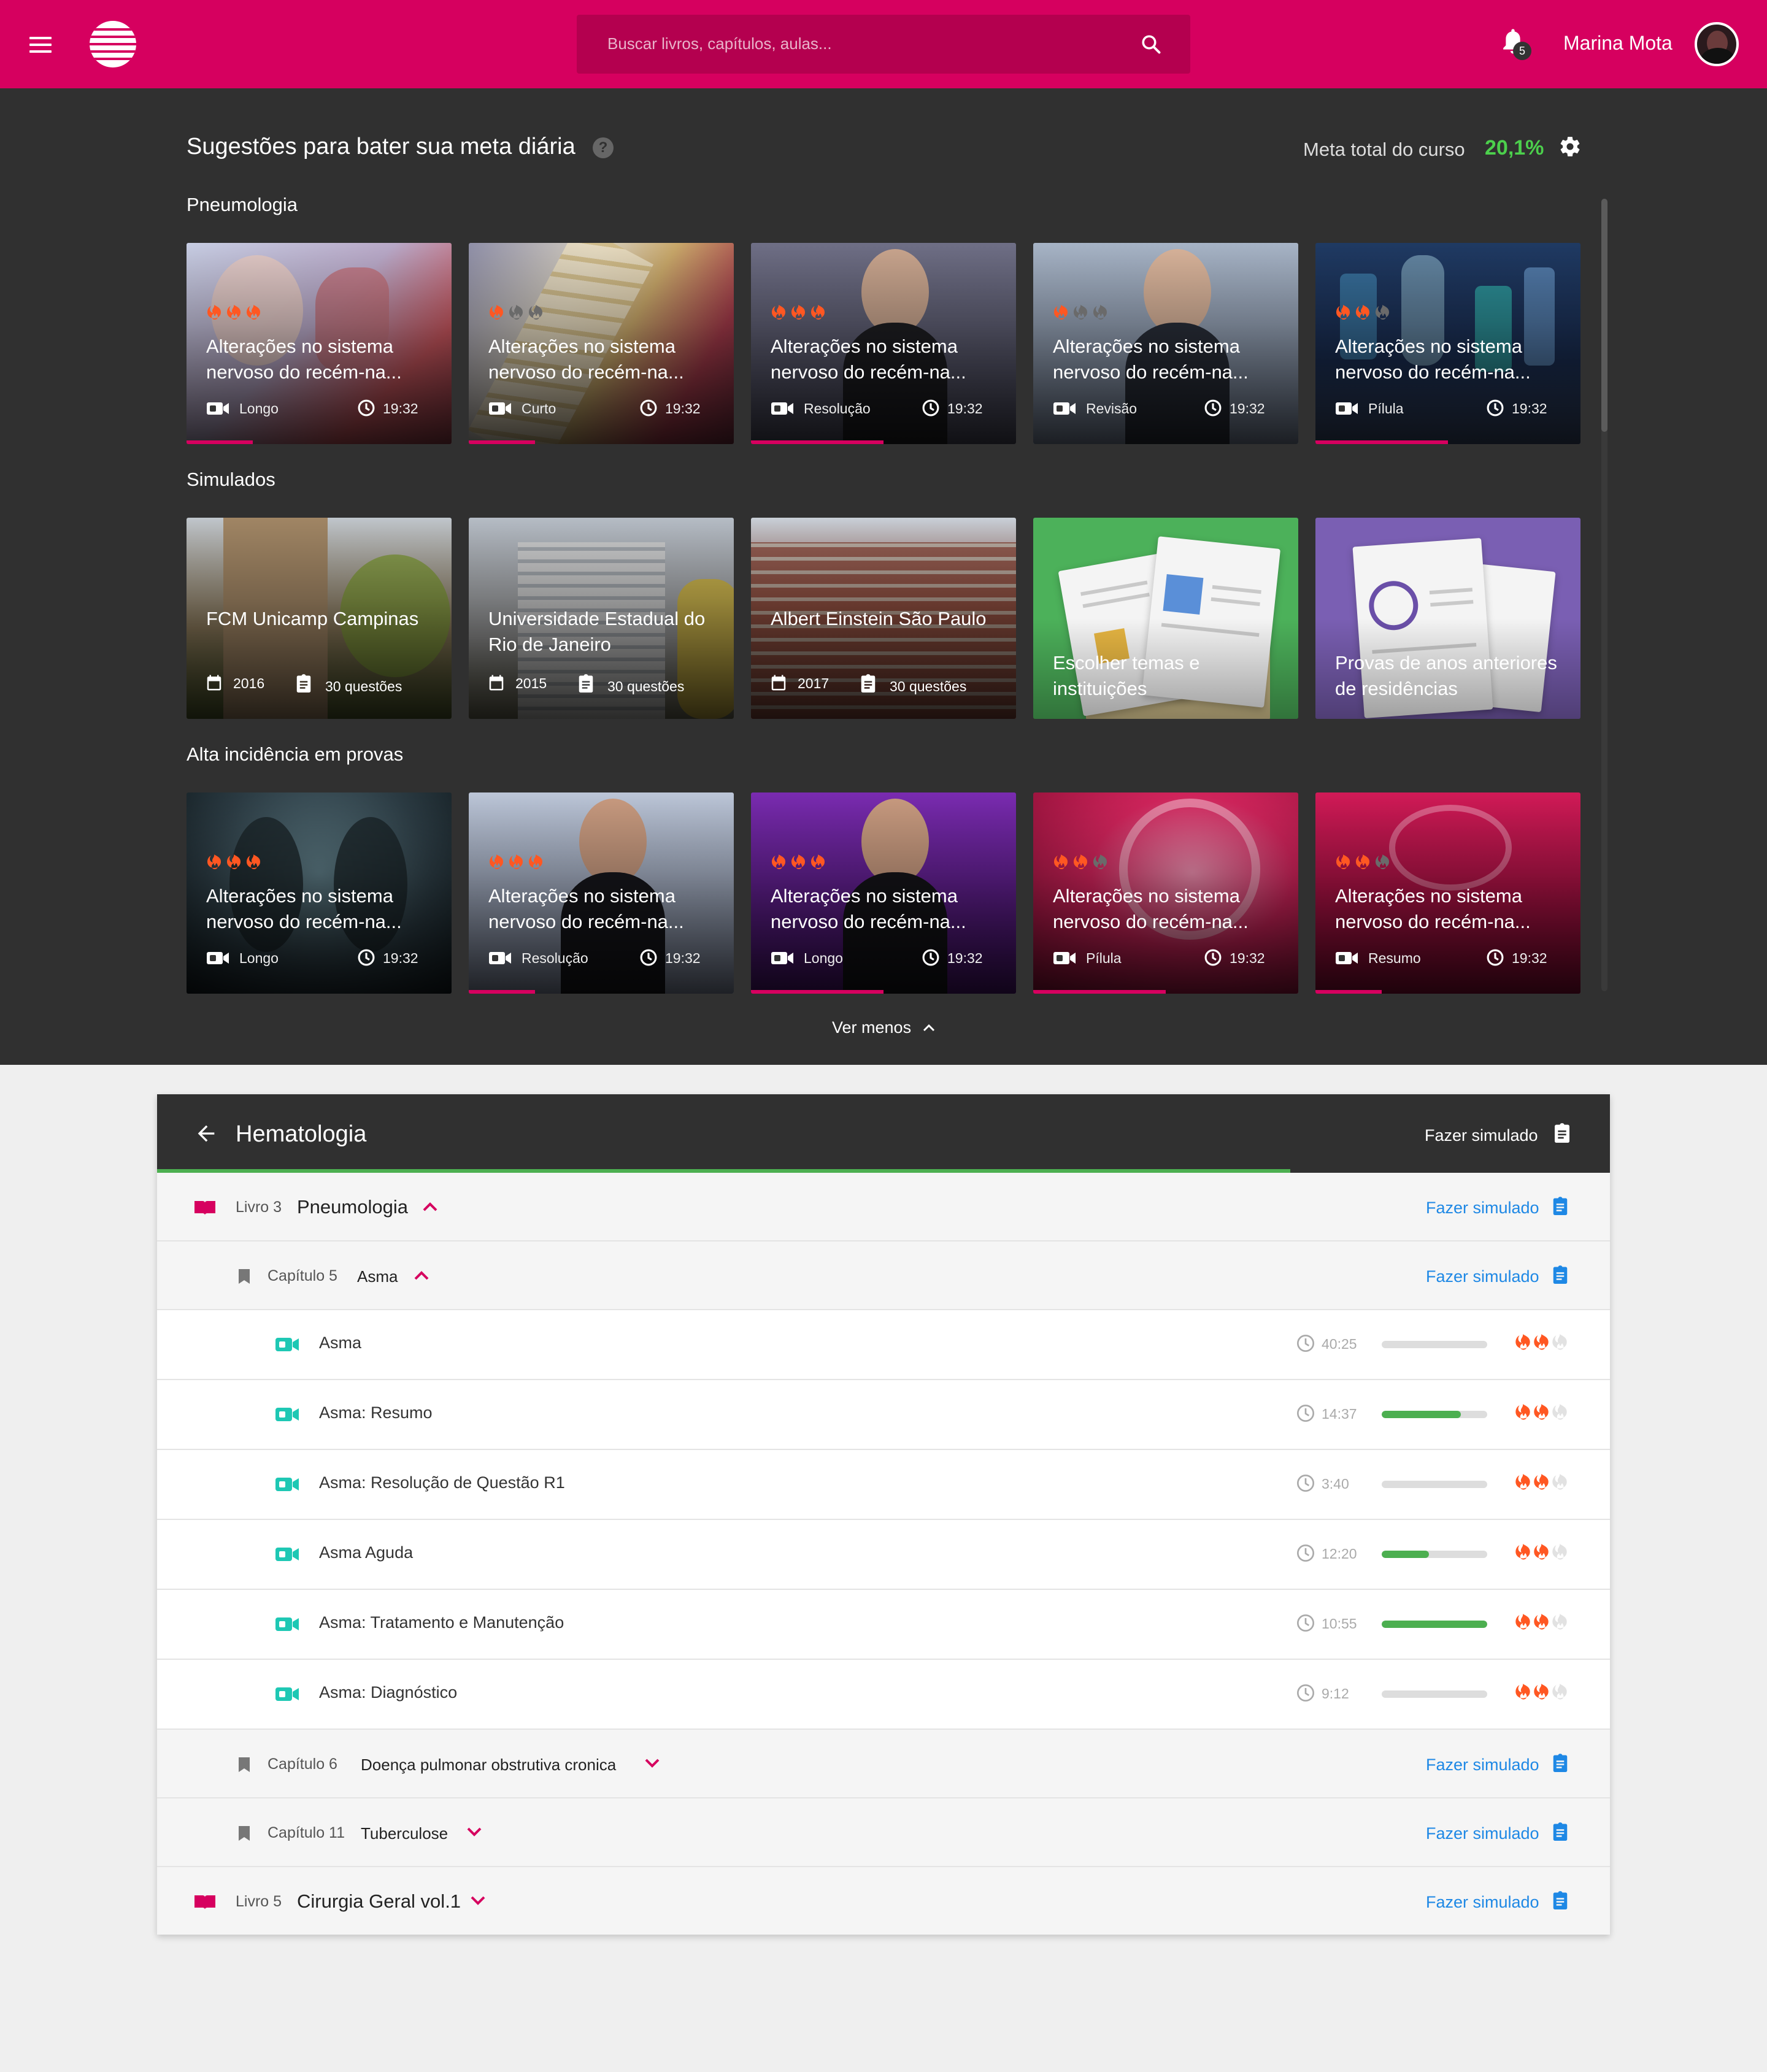  I want to click on scrollbar, so click(1604, 595).